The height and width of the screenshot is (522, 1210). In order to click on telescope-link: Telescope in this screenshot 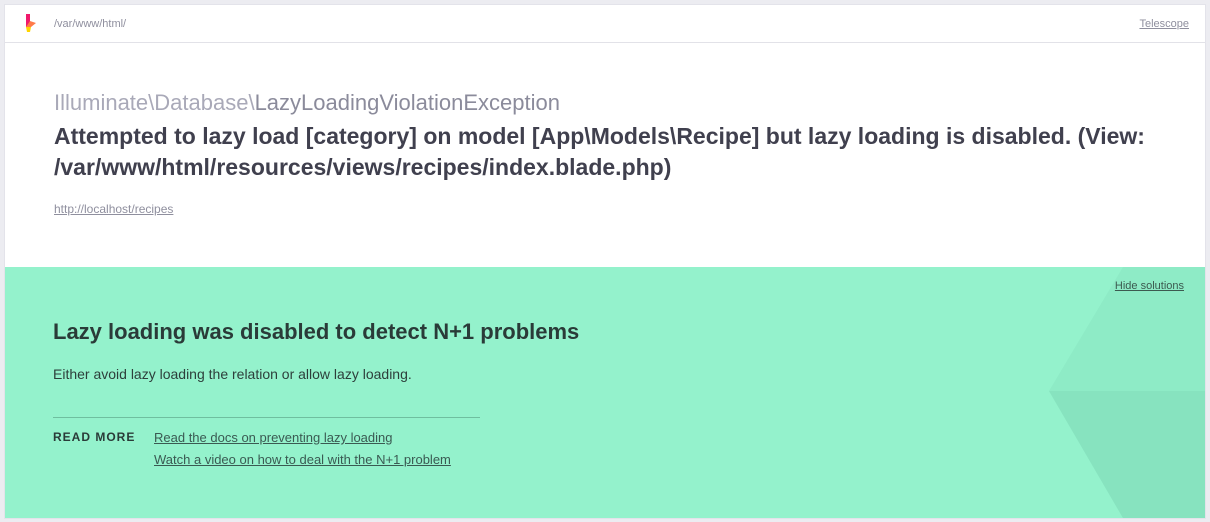, I will do `click(1164, 24)`.